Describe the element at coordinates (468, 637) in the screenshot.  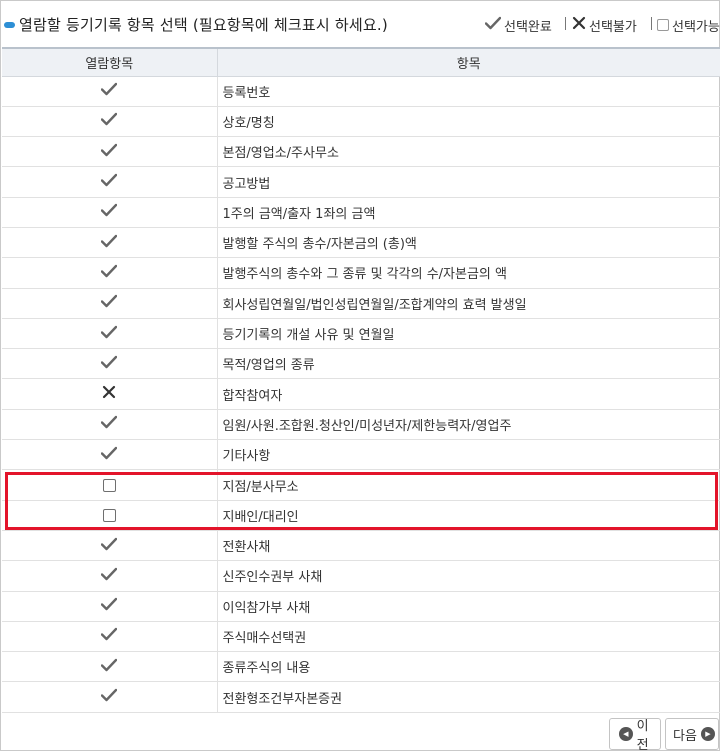
I see `item-label: 주식매수선택권` at that location.